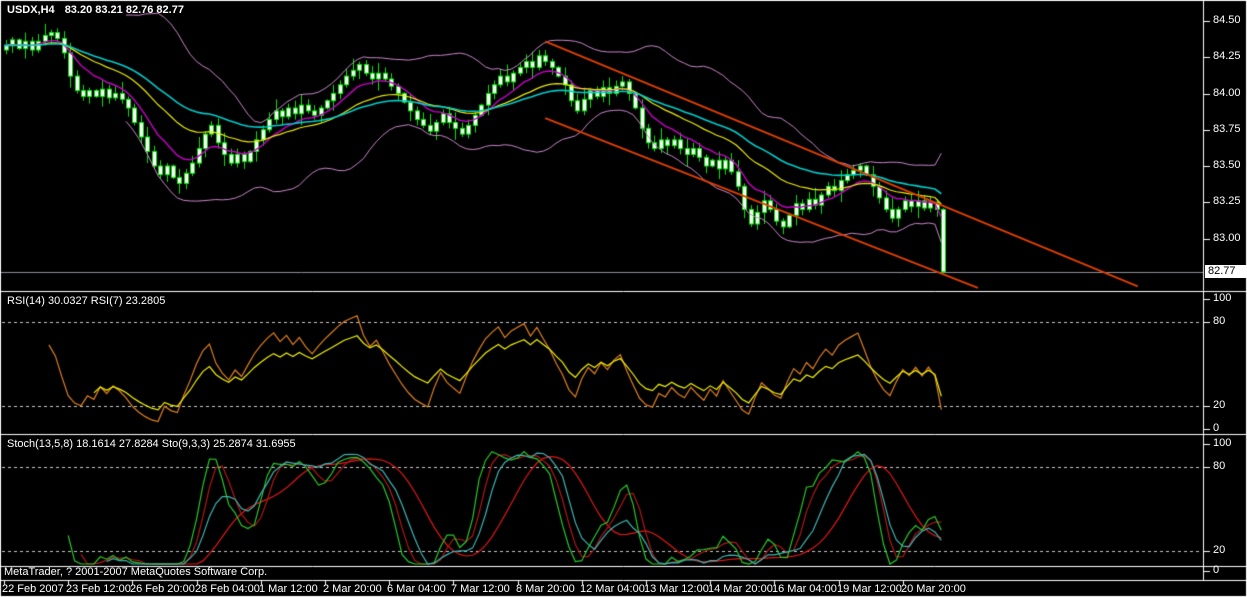 The image size is (1247, 597). Describe the element at coordinates (1222, 298) in the screenshot. I see `rsi-axis-label: 100` at that location.